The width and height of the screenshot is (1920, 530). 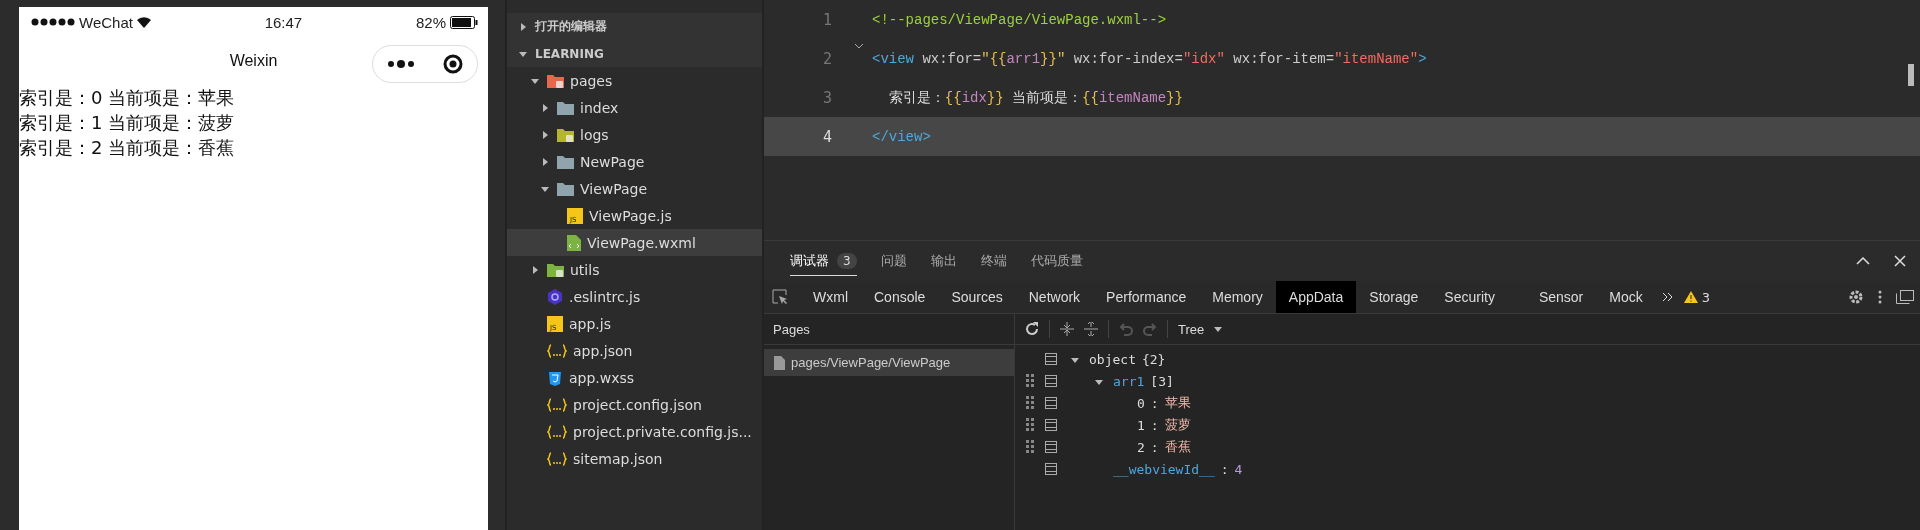 I want to click on carrier-name: WeChat, so click(x=106, y=22).